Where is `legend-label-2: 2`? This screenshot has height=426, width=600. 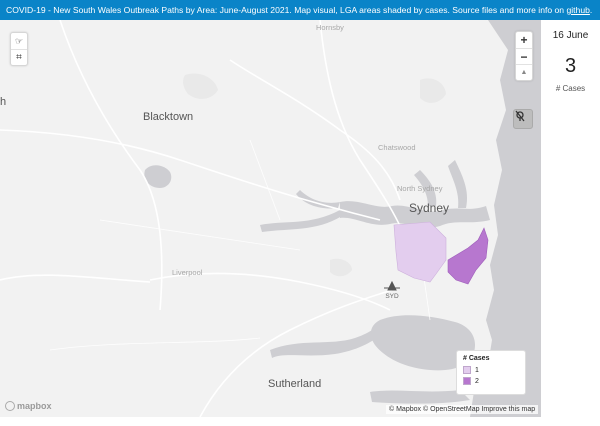
legend-label-2: 2 is located at coordinates (477, 381).